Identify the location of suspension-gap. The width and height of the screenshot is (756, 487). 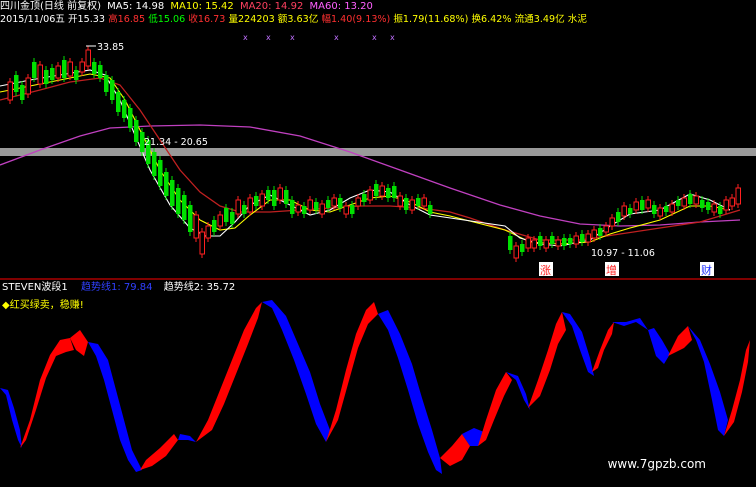
(485, 213).